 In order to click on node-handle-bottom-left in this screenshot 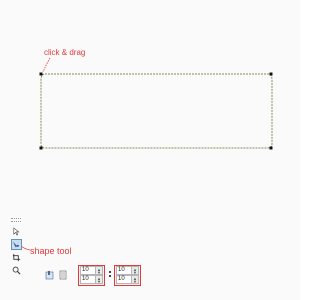, I will do `click(41, 148)`.